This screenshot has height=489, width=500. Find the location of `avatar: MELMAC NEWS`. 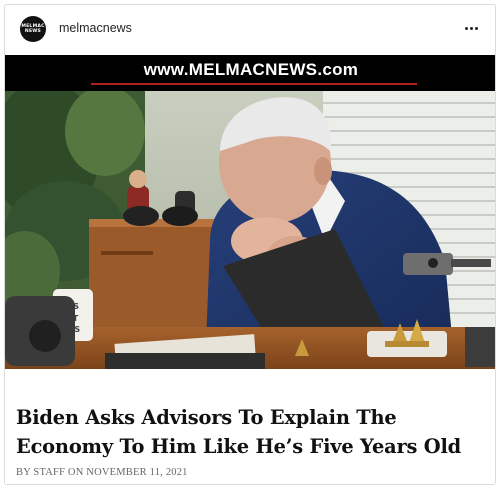

avatar: MELMAC NEWS is located at coordinates (33, 29).